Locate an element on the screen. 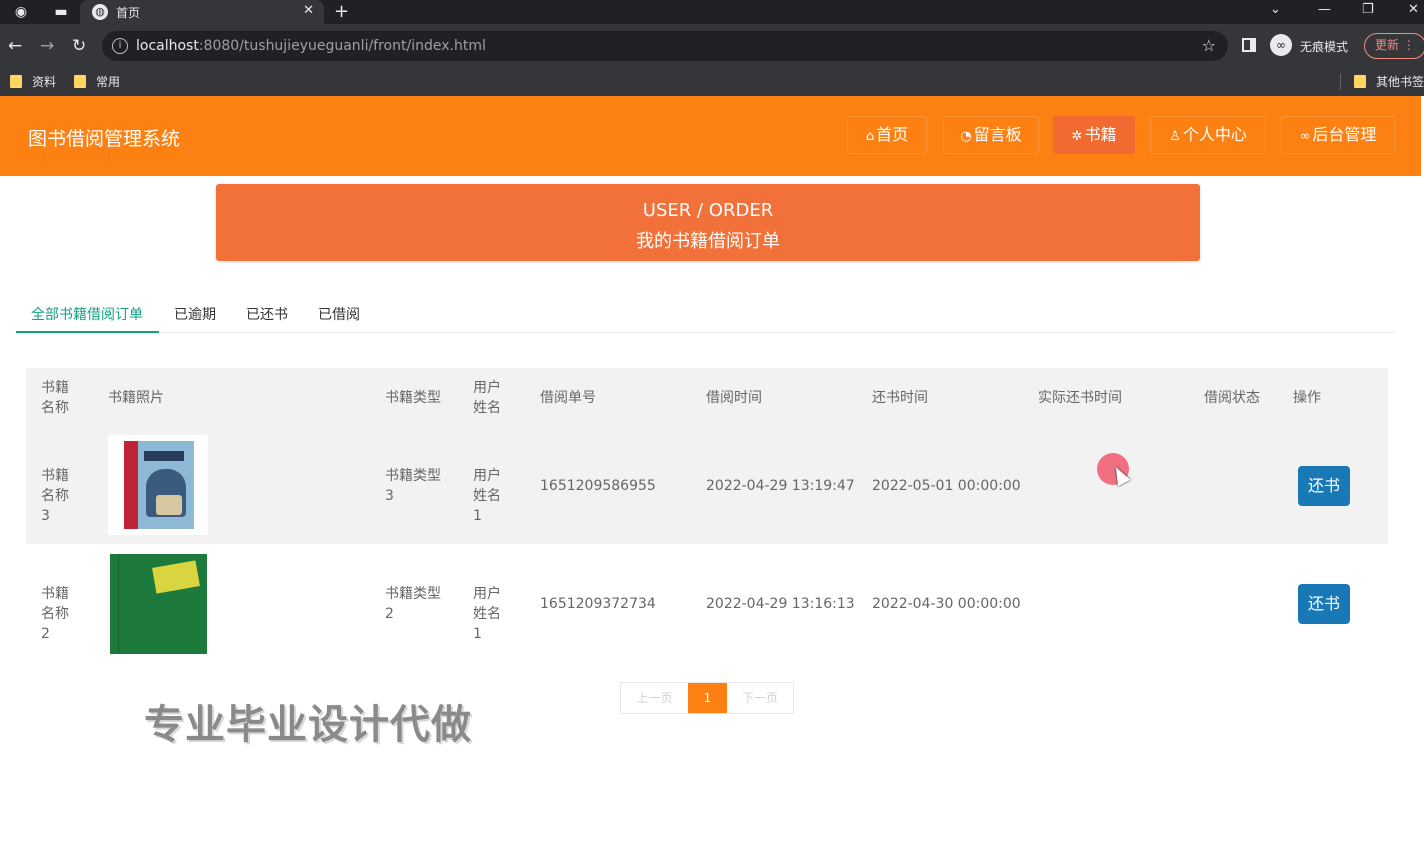  user-icon: ♙ is located at coordinates (1175, 136).